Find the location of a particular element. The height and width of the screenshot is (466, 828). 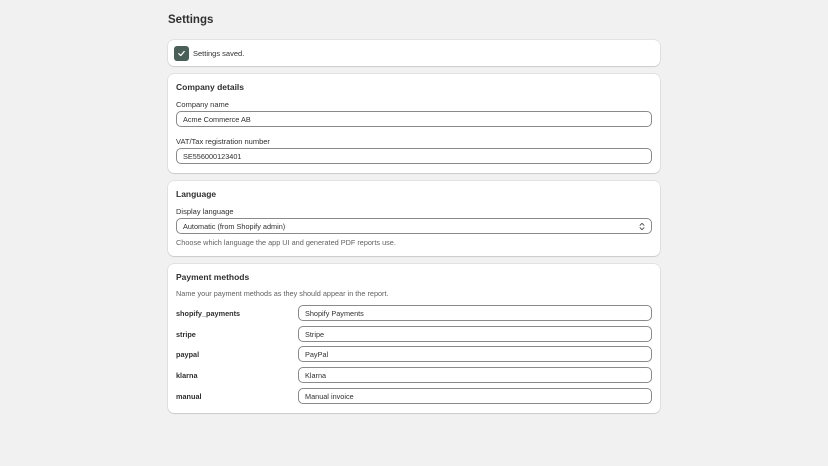

company-details-title: Company details is located at coordinates (210, 87).